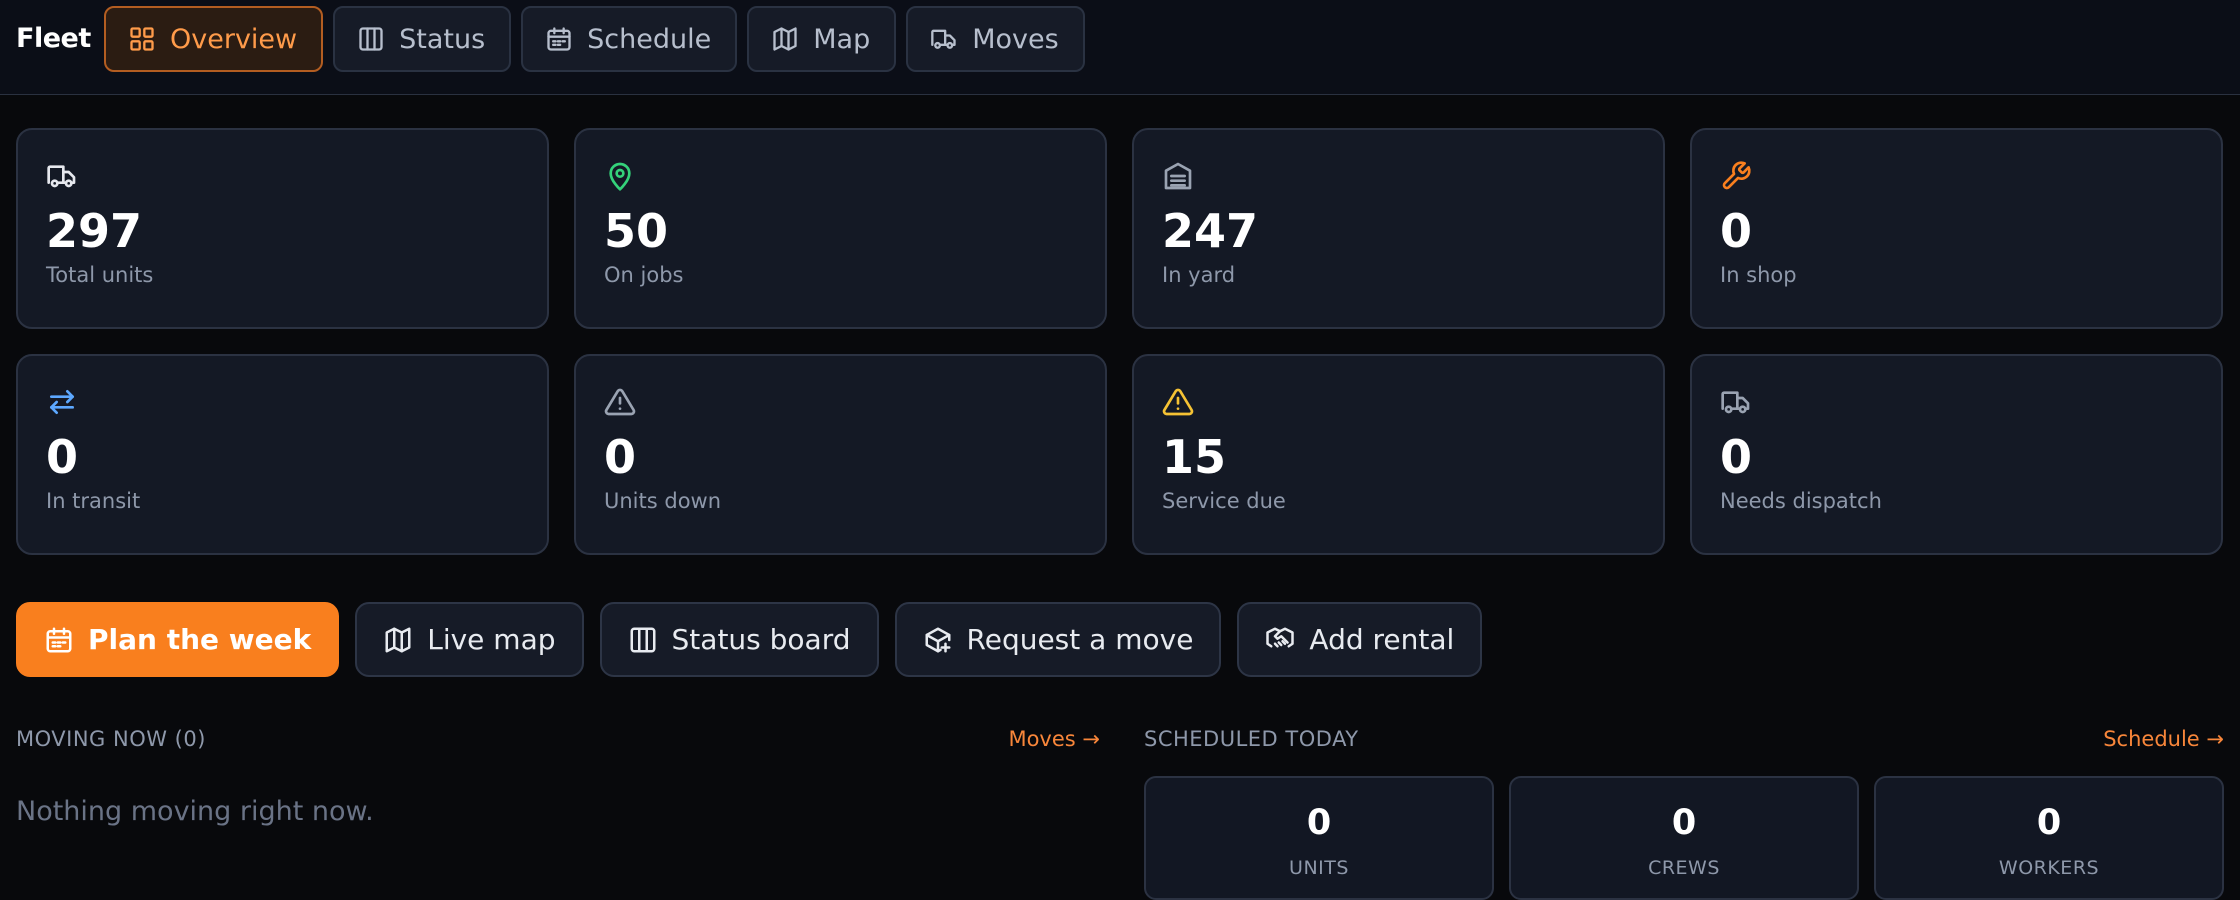 Image resolution: width=2240 pixels, height=900 pixels. What do you see at coordinates (1382, 639) in the screenshot?
I see `button-label: Add rental` at bounding box center [1382, 639].